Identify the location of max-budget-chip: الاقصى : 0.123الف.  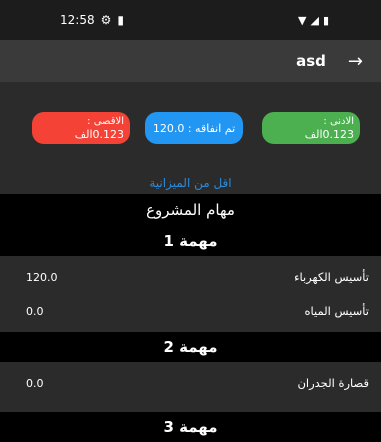
(81, 128).